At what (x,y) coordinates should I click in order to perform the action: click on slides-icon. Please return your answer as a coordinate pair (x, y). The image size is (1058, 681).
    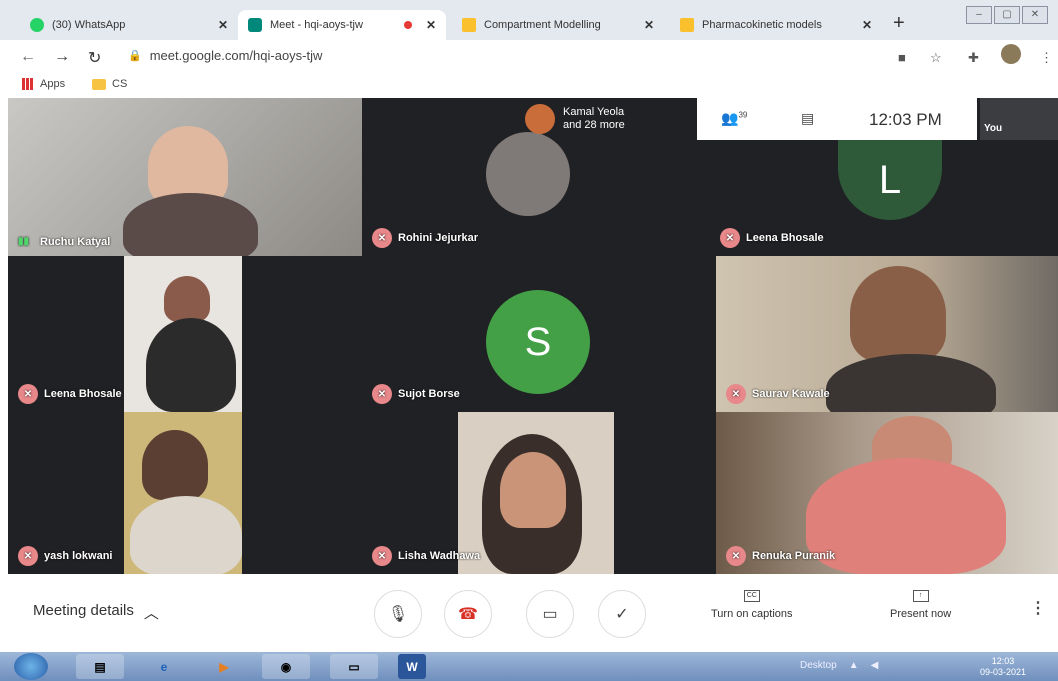
    Looking at the image, I should click on (469, 25).